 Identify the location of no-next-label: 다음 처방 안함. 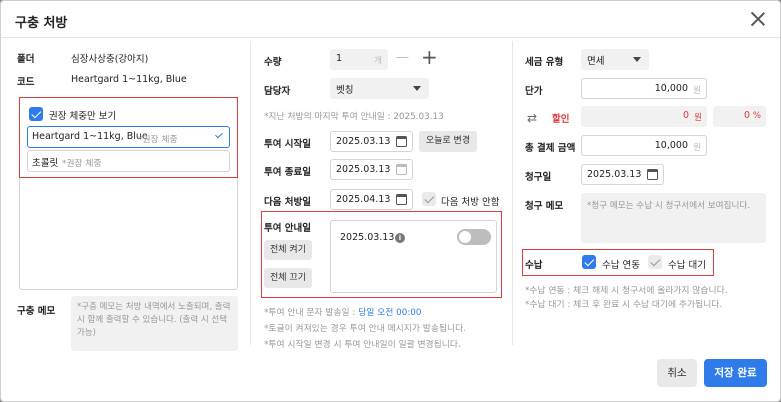
(470, 202).